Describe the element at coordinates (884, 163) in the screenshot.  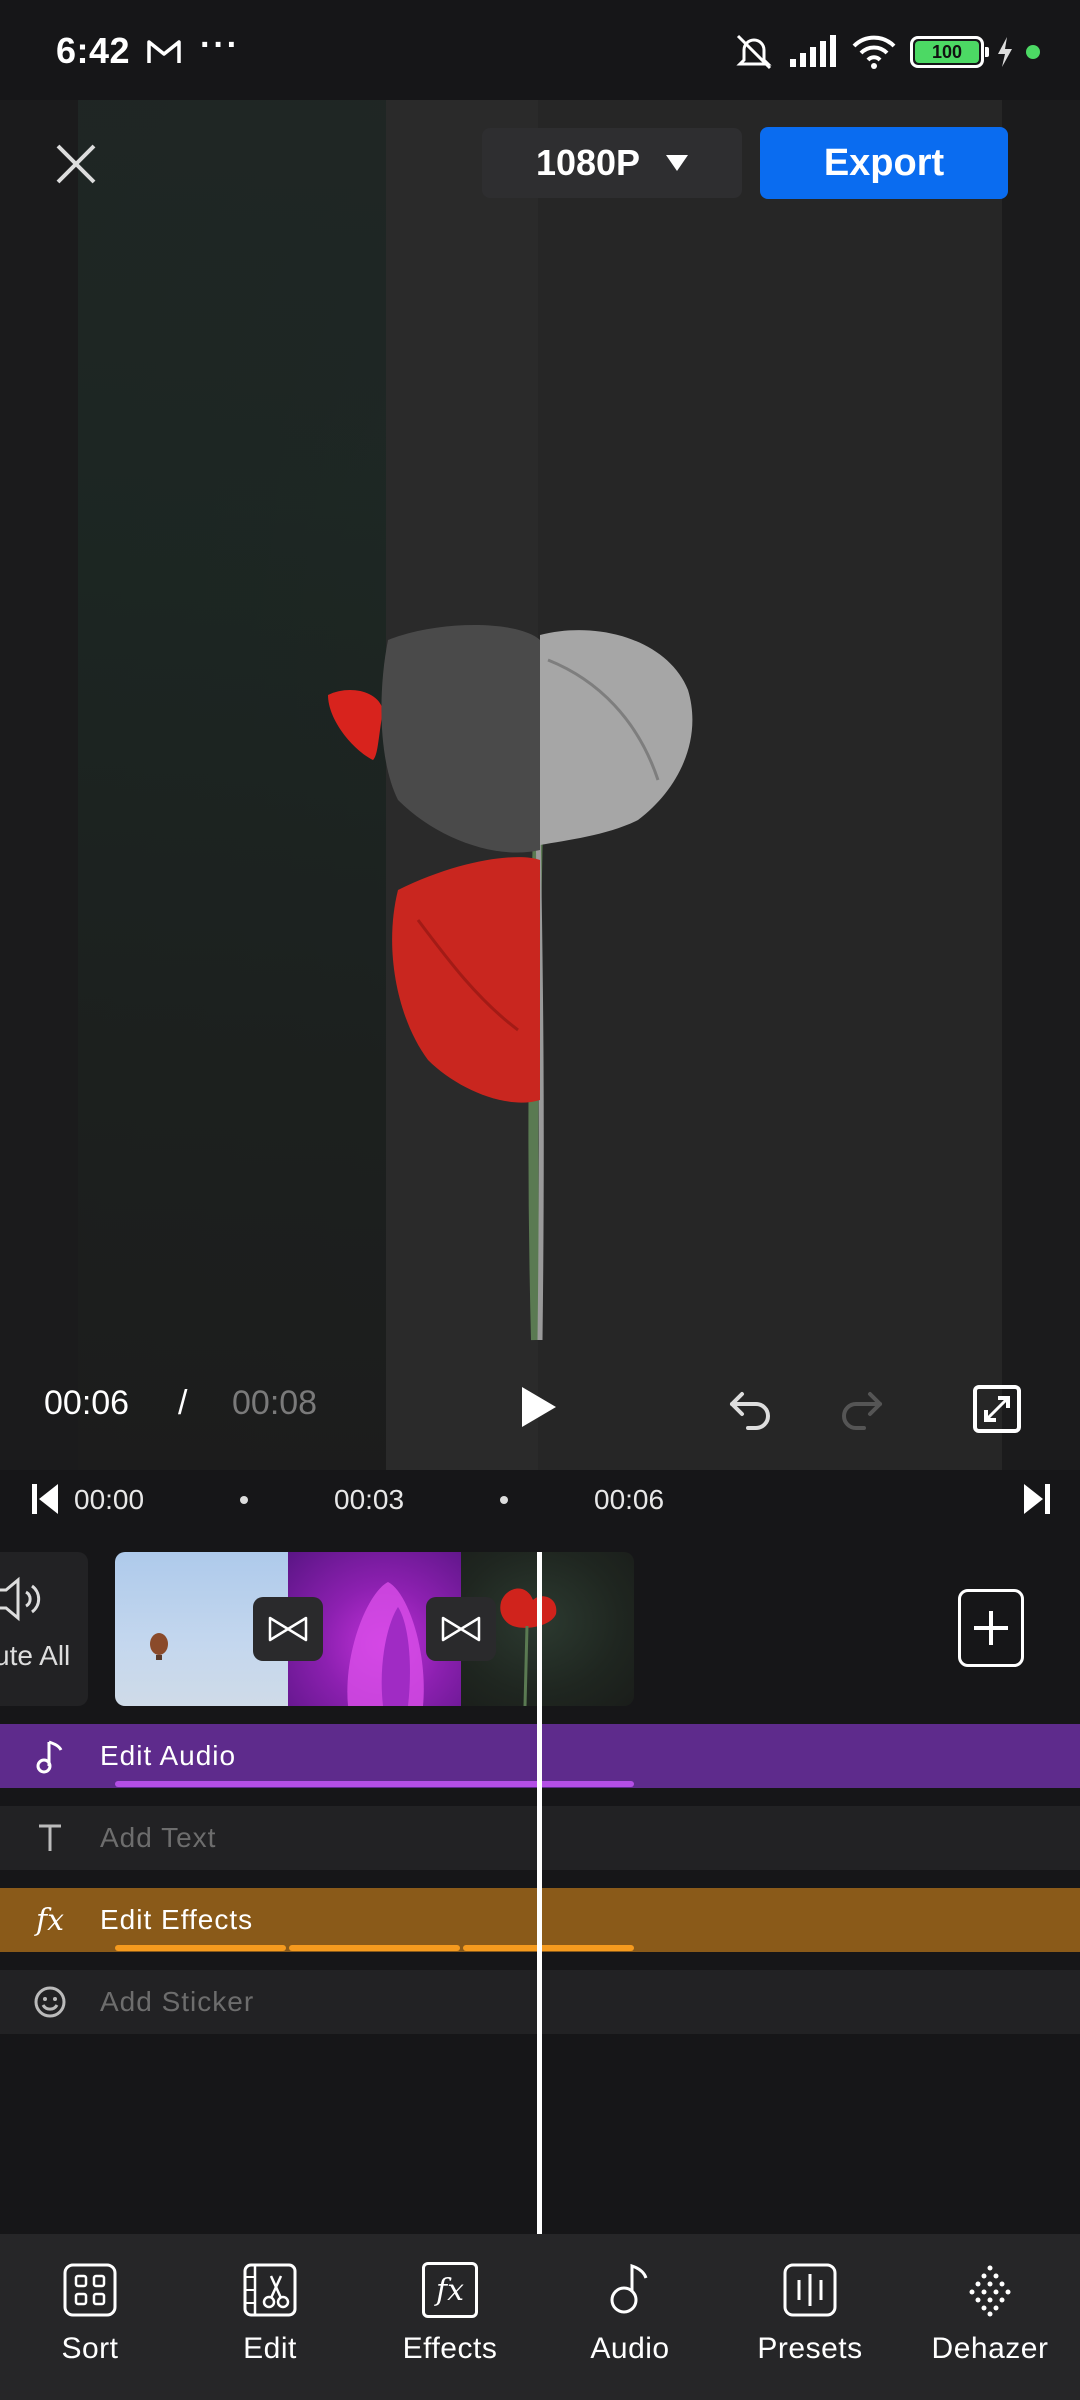
I see `export-button: Export` at that location.